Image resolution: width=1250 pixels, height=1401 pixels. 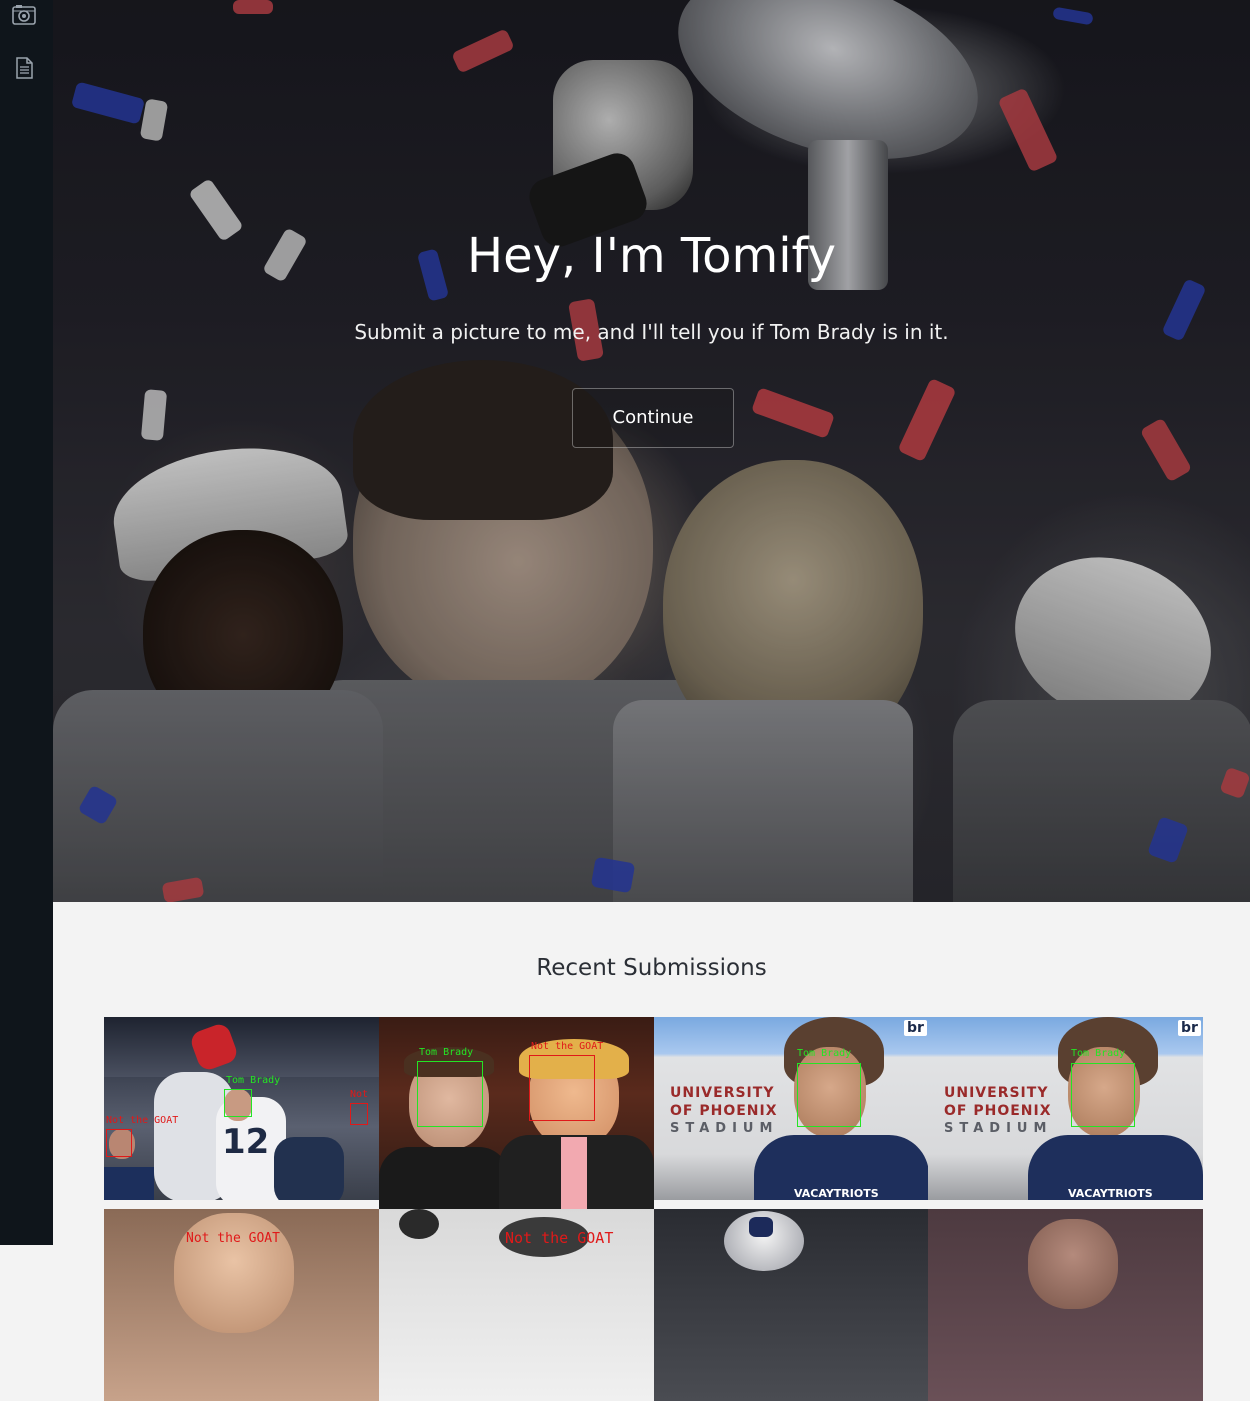 I want to click on document-icon, so click(x=24, y=68).